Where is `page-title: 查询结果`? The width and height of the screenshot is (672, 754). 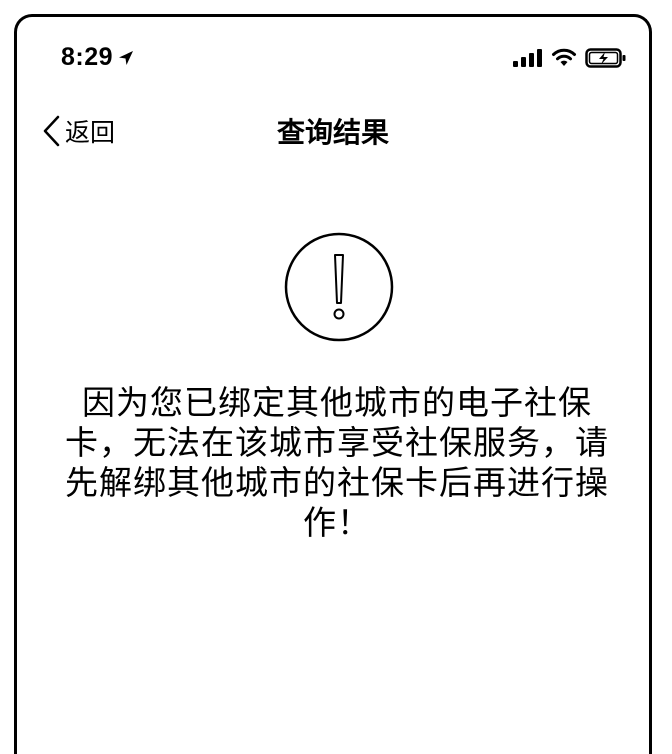 page-title: 查询结果 is located at coordinates (332, 132).